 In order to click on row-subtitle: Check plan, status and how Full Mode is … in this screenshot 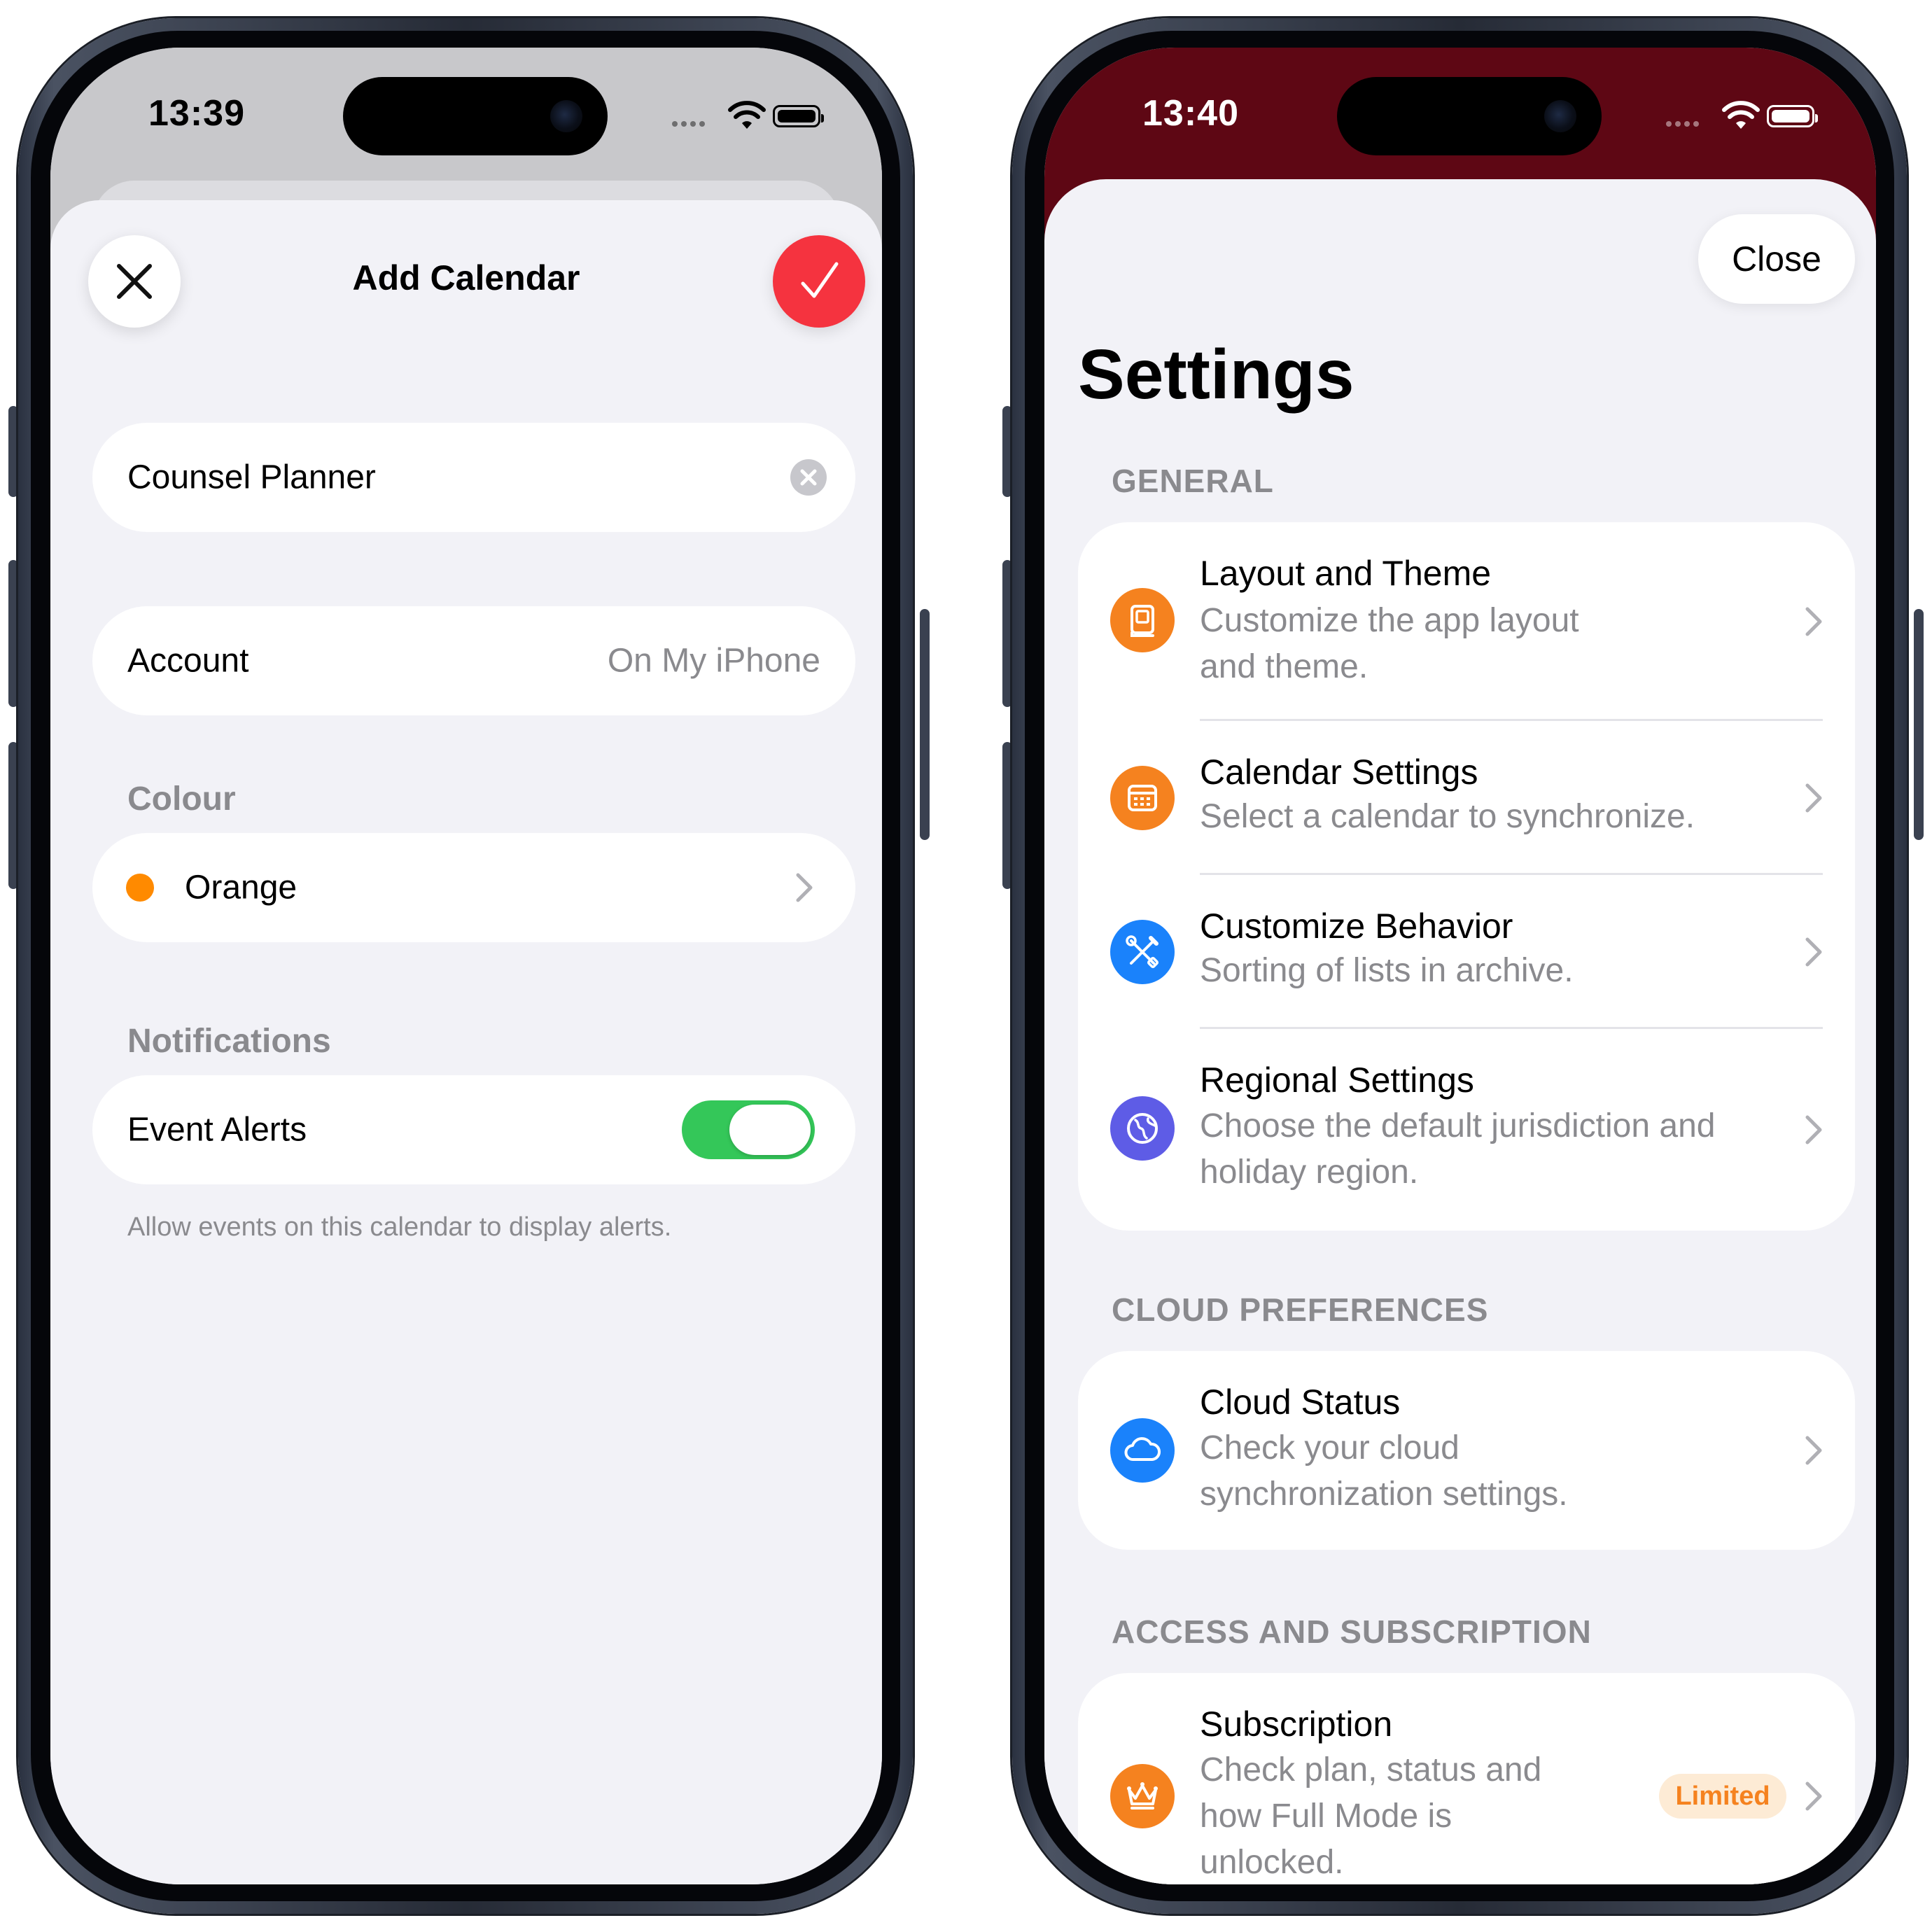, I will do `click(1371, 1816)`.